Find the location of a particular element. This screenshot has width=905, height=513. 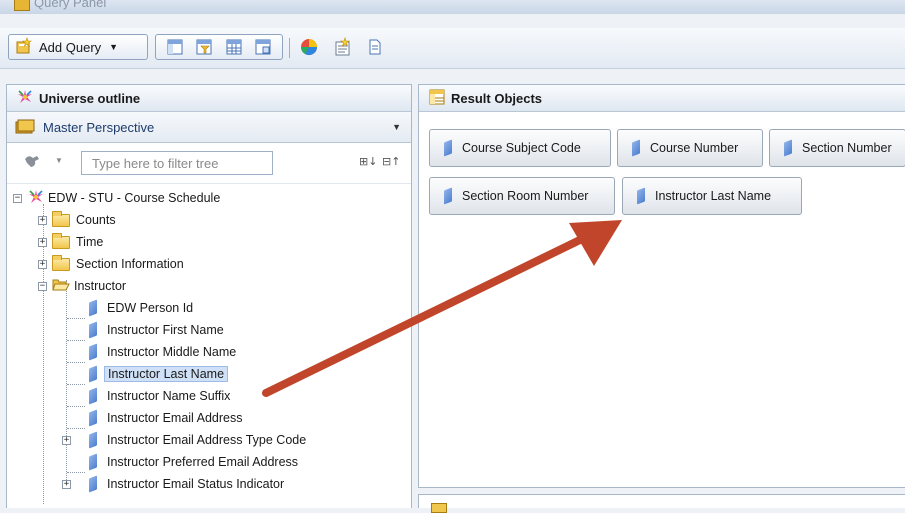

result-object-label: Instructor Last Name is located at coordinates (713, 196).